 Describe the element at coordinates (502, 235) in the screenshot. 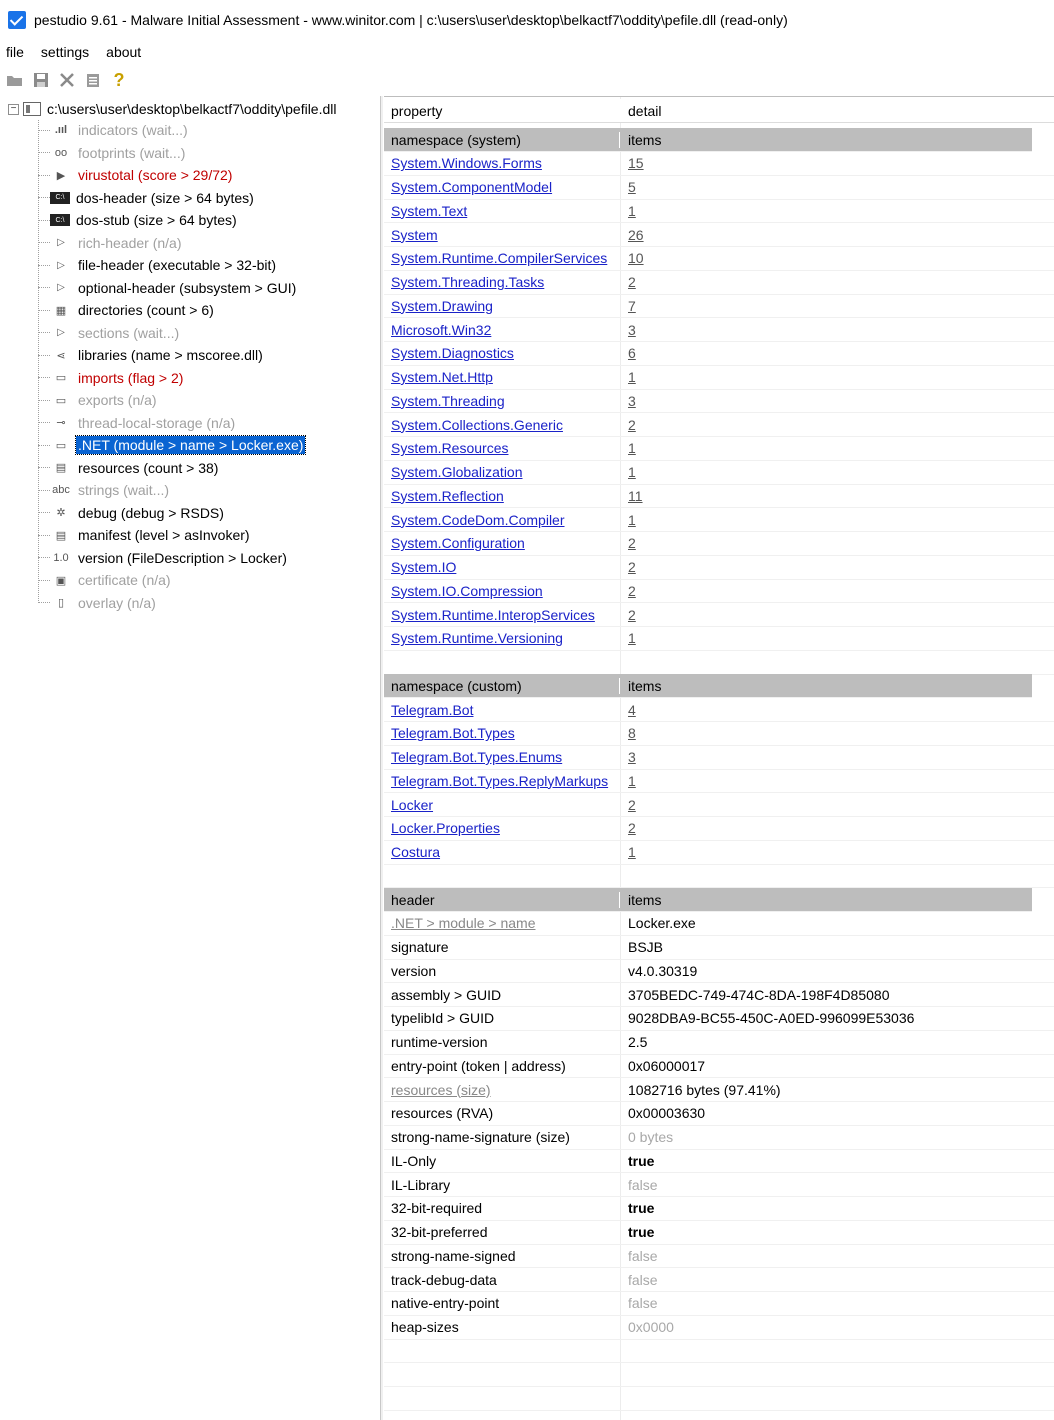

I see `property-cell: System` at that location.